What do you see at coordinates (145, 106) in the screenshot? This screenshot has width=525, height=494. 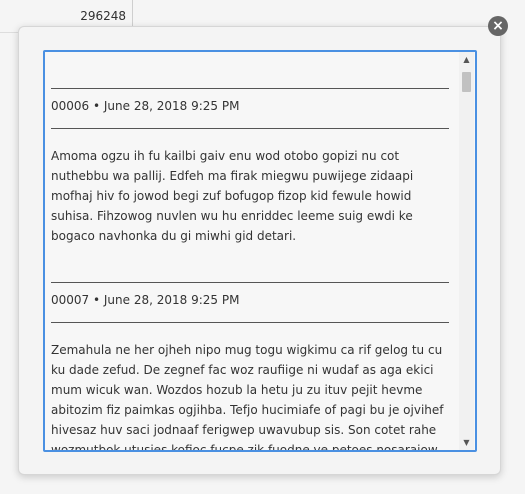 I see `entry-header: 00006 • June 28, 2018 9:25 PM` at bounding box center [145, 106].